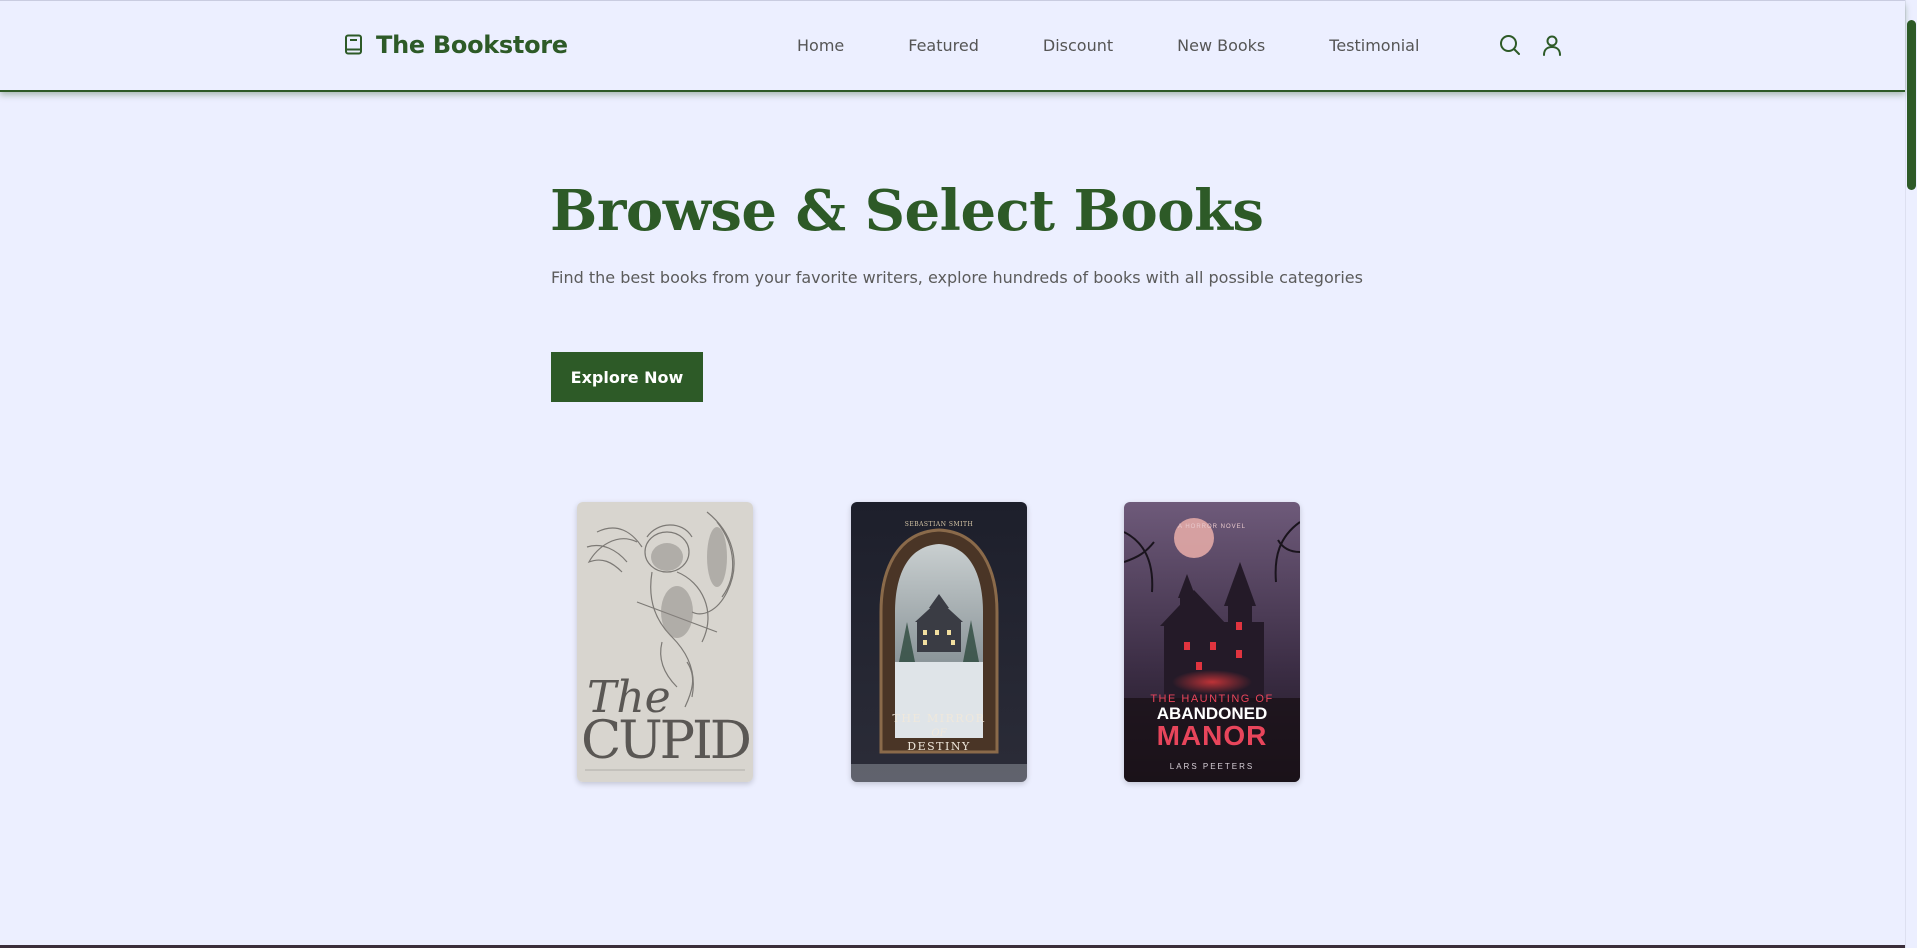 The height and width of the screenshot is (948, 1917). I want to click on book-card-cupid: The CUPID, so click(665, 642).